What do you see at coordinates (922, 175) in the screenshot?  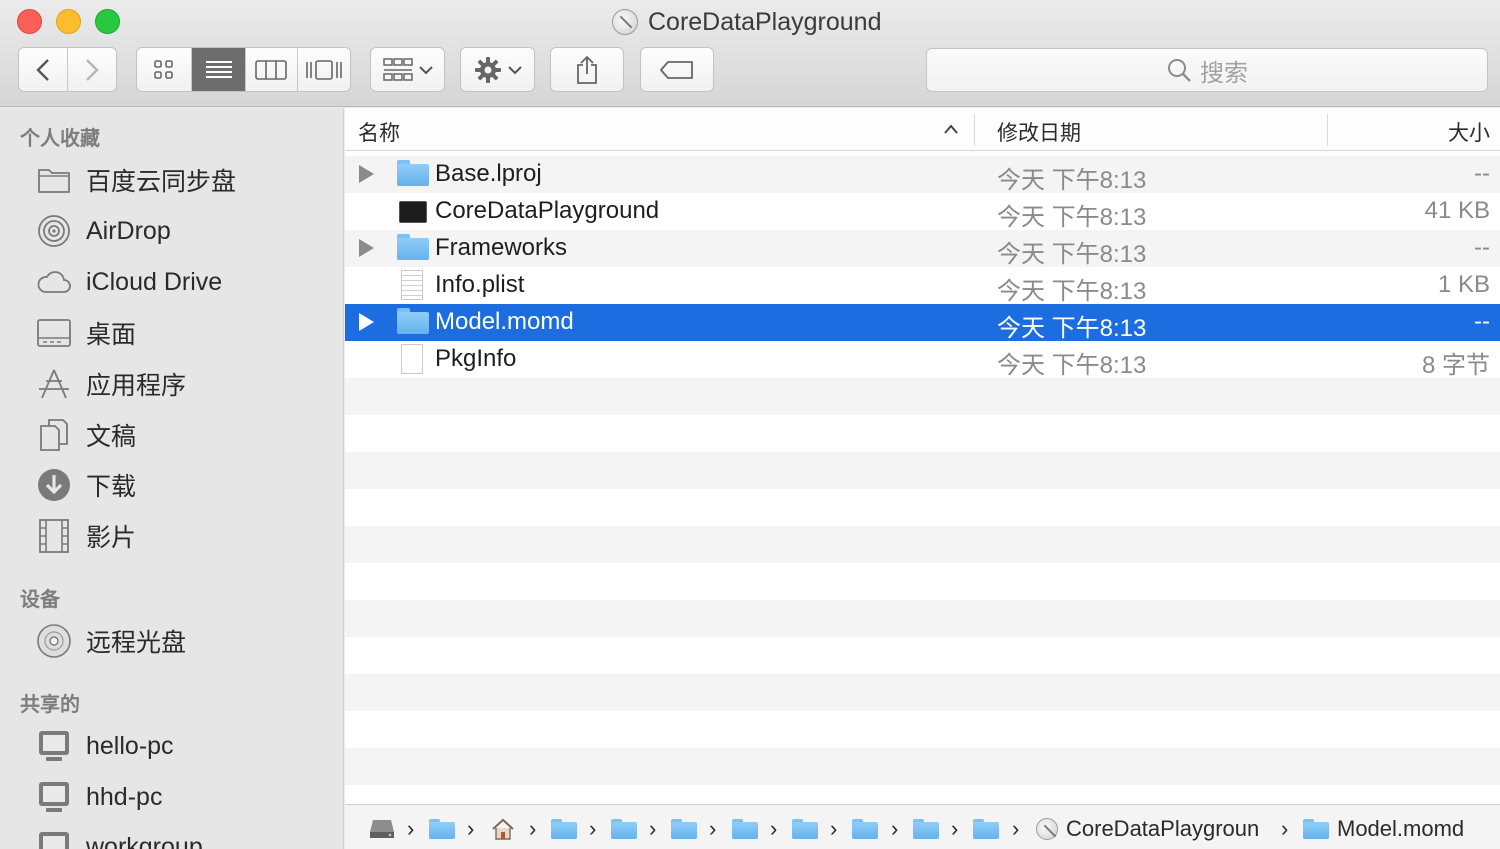 I see `table-row: Base.lproj 今天 下午8:13 --` at bounding box center [922, 175].